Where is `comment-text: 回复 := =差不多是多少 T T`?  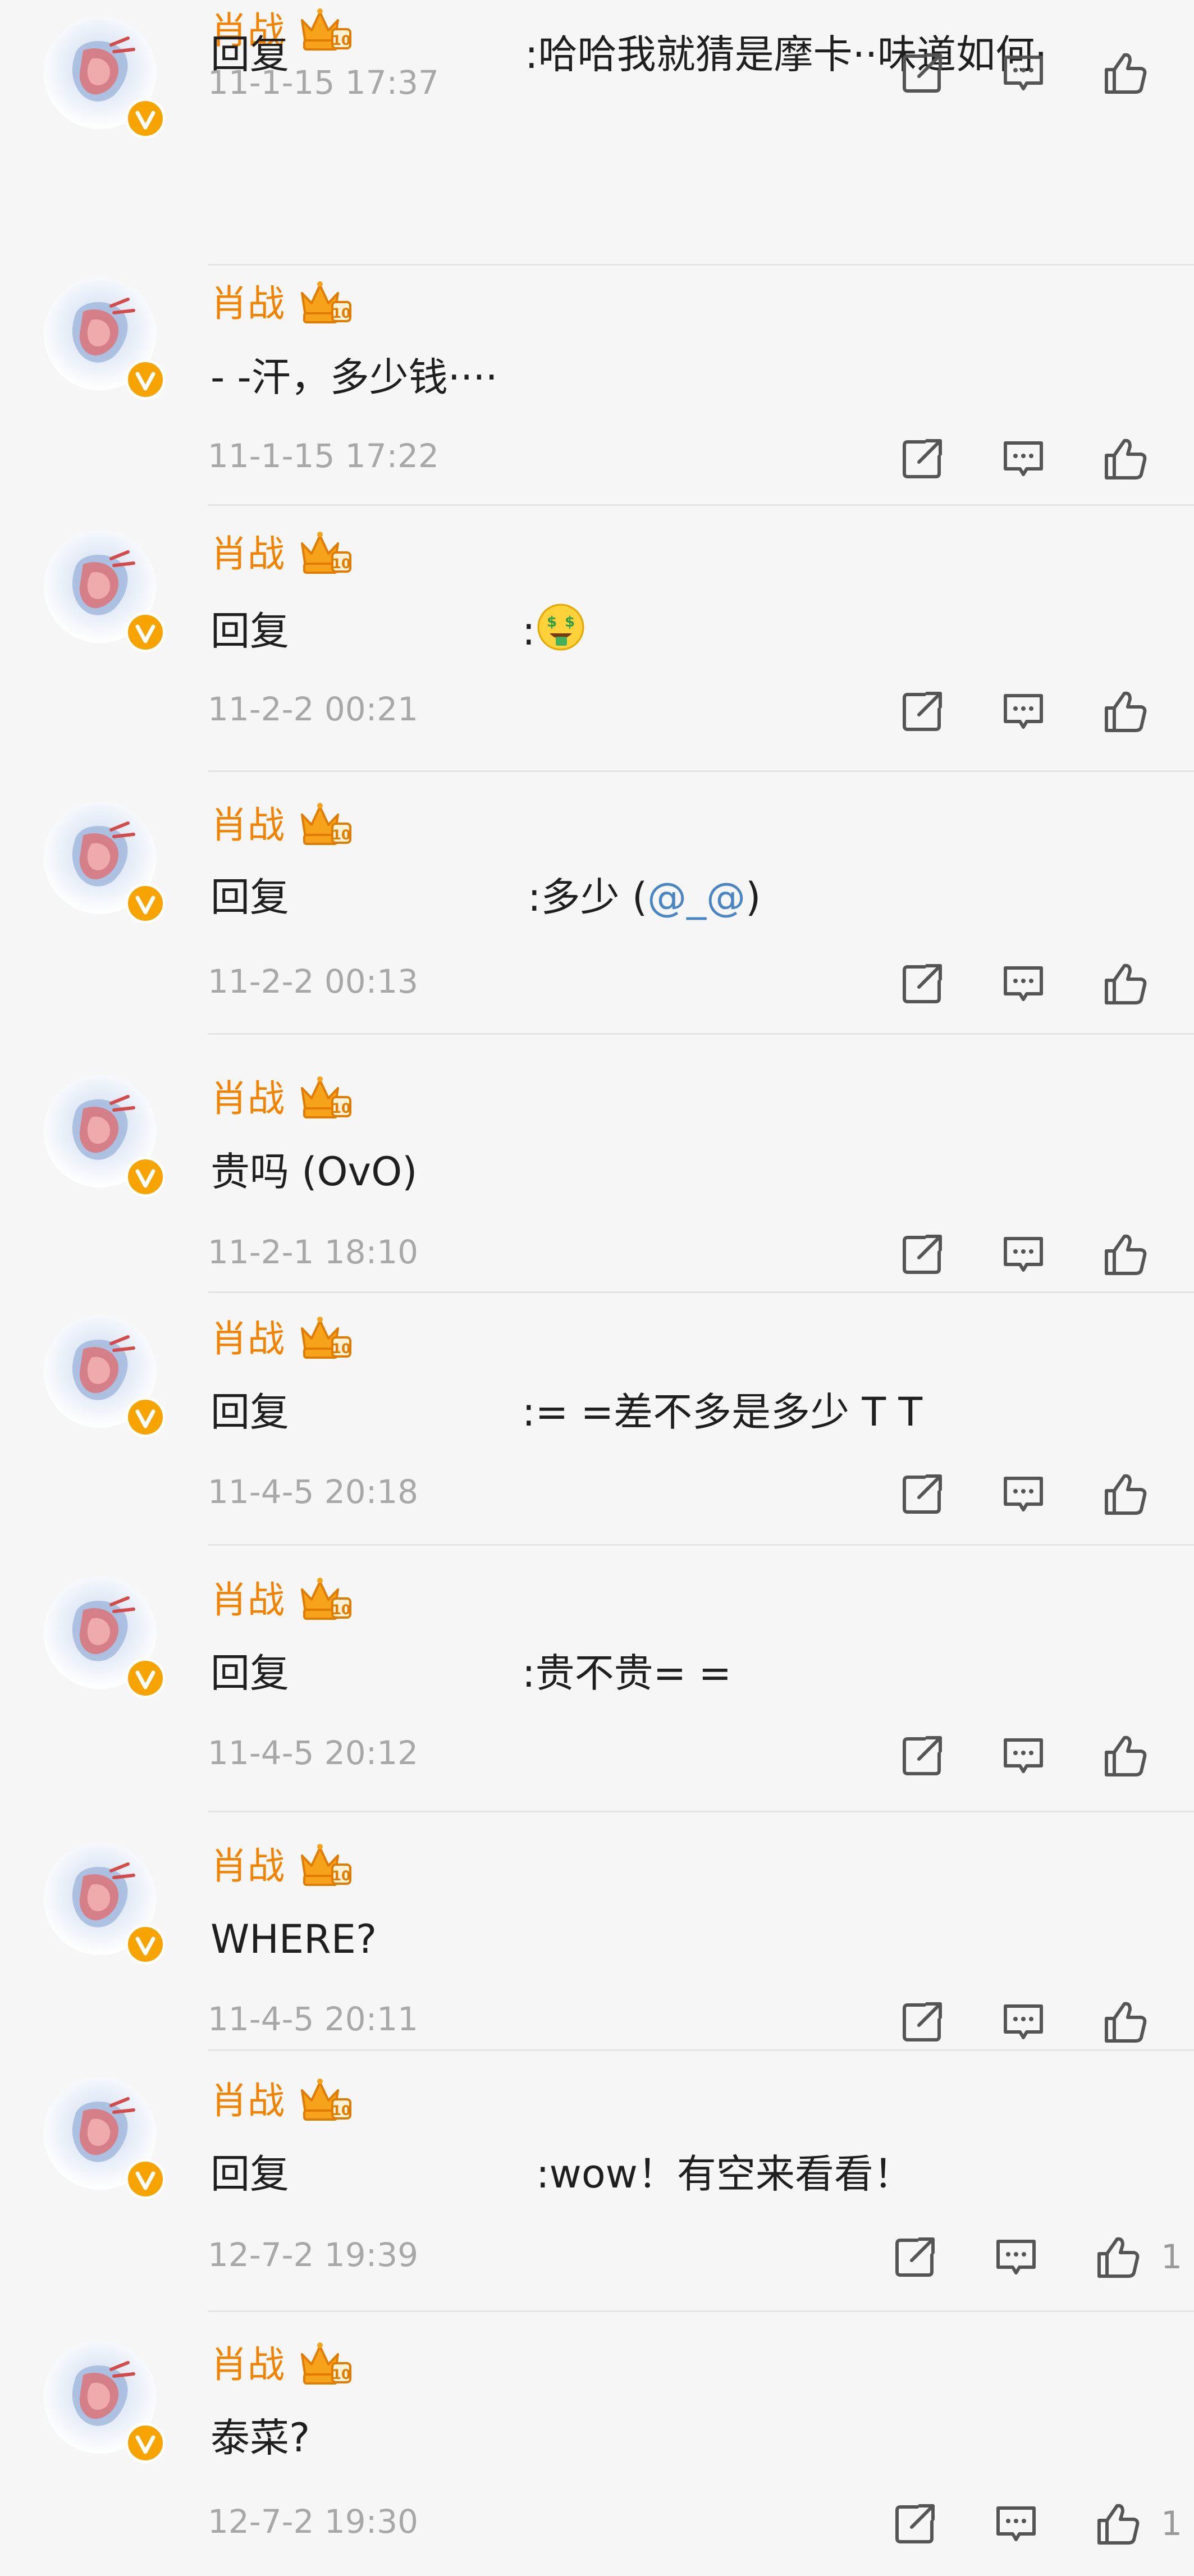
comment-text: 回复 := =差不多是多少 T T is located at coordinates (566, 1412).